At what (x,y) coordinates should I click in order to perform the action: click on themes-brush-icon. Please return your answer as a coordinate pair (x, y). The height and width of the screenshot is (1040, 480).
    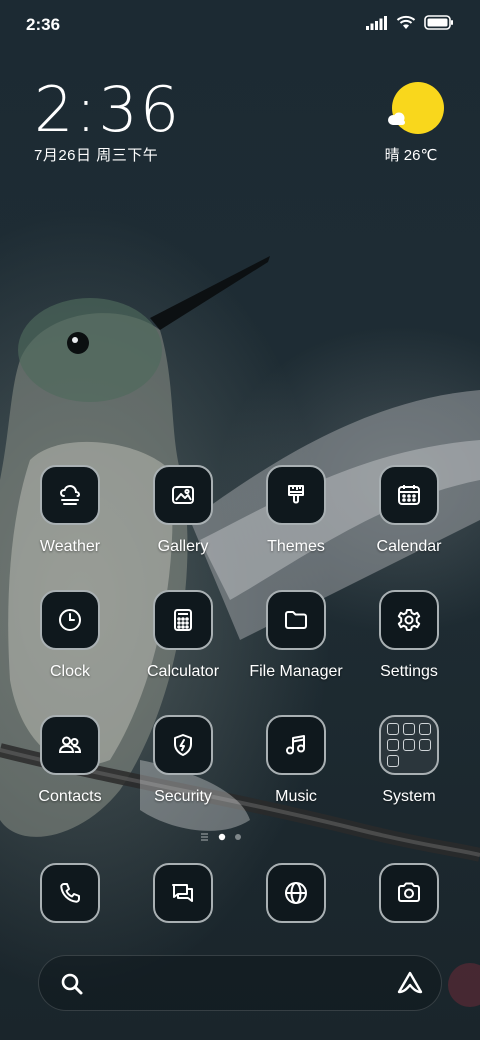
    Looking at the image, I should click on (296, 495).